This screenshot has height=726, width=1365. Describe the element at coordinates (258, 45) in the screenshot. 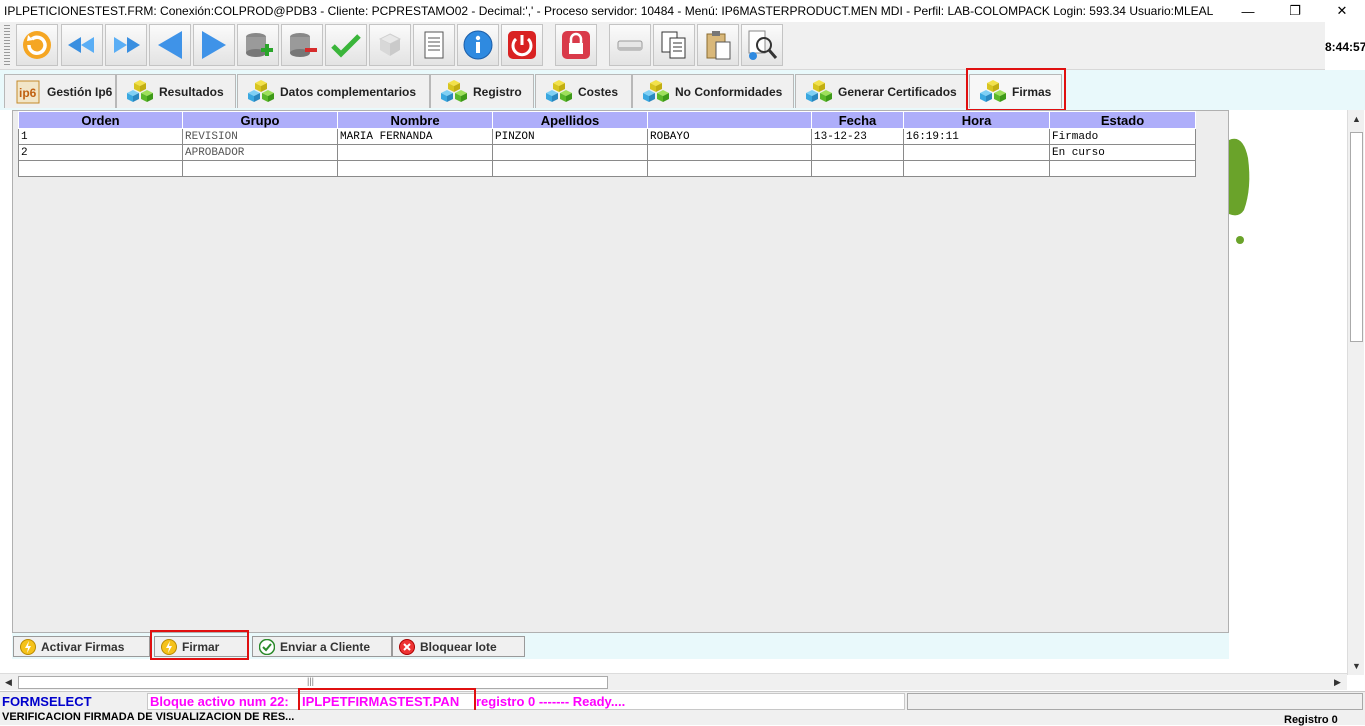

I see `add-record-button` at that location.